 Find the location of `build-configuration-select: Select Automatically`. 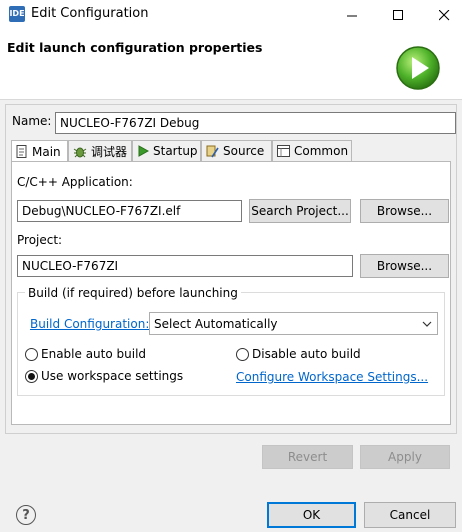

build-configuration-select: Select Automatically is located at coordinates (293, 323).